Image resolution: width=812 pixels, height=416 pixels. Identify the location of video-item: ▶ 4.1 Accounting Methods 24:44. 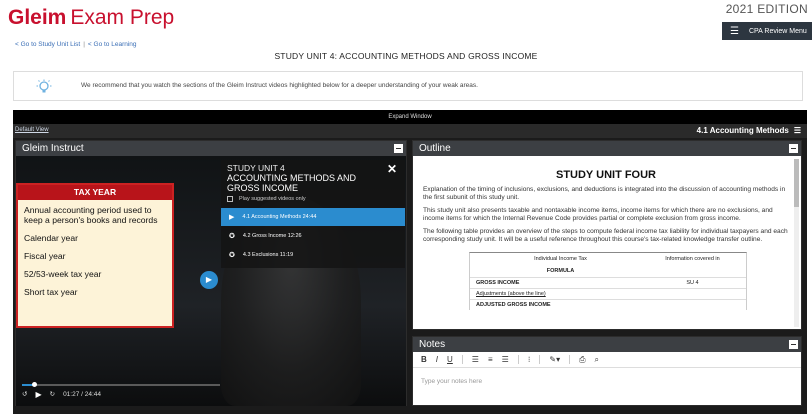
(313, 217).